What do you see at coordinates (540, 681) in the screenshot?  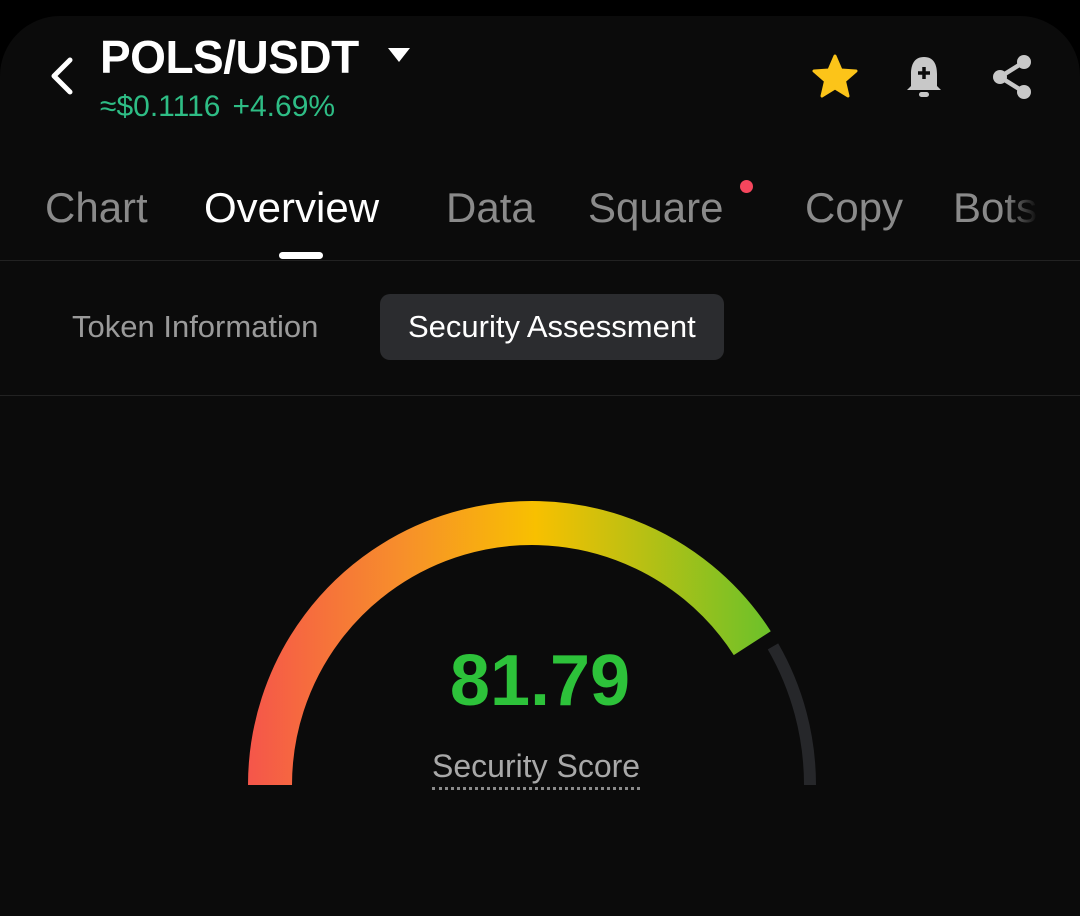 I see `security-score-value: 81.79` at bounding box center [540, 681].